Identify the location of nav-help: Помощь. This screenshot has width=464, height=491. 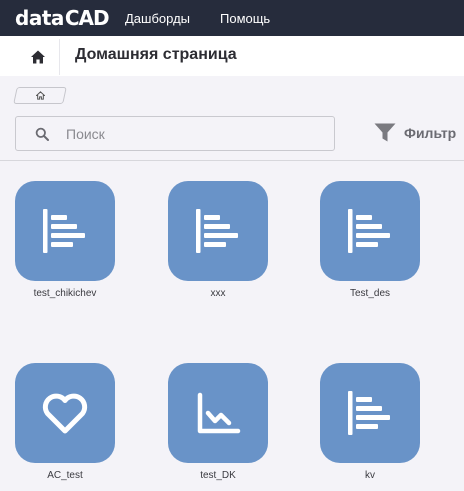
(245, 18).